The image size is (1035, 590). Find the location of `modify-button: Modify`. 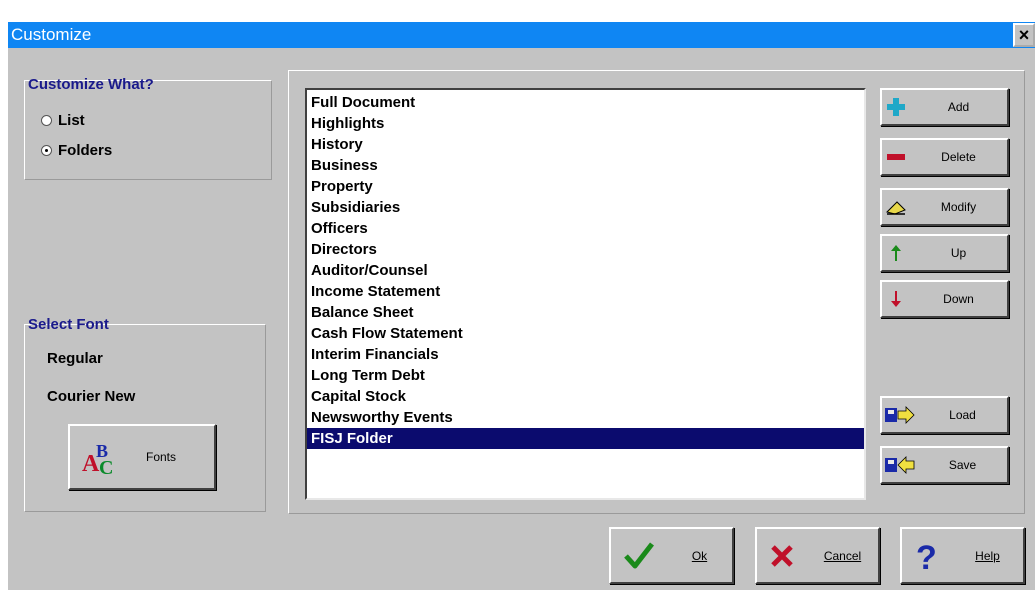

modify-button: Modify is located at coordinates (944, 207).